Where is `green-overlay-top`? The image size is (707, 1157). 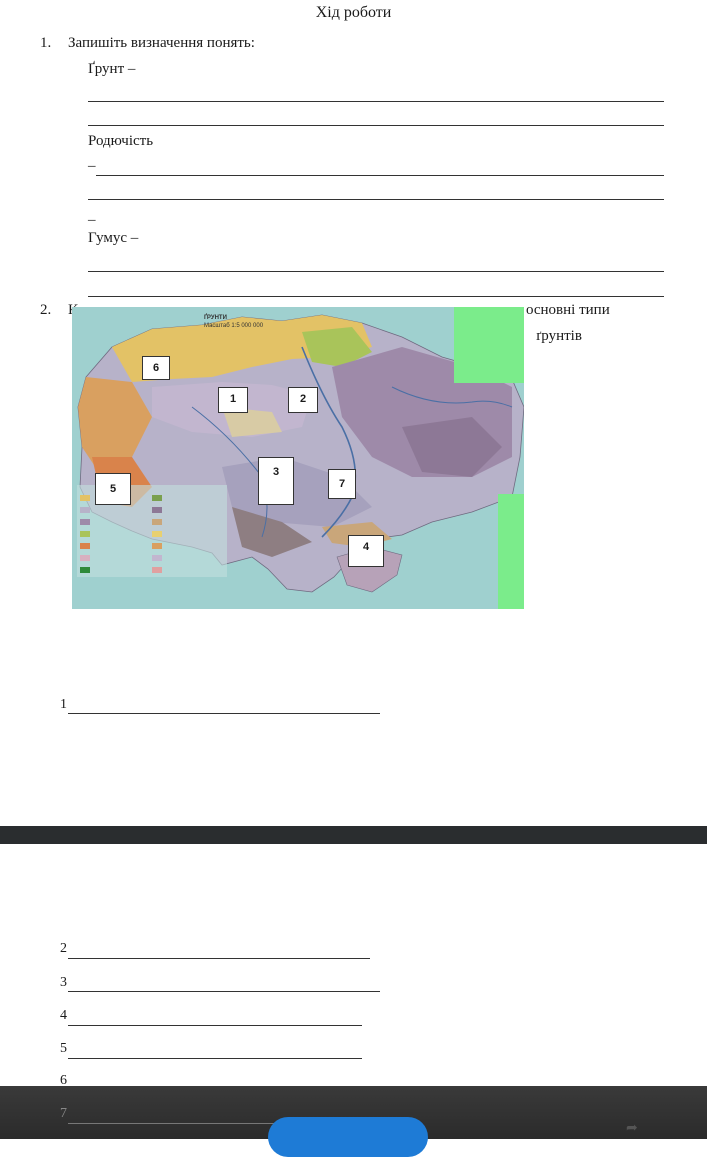
green-overlay-top is located at coordinates (489, 345).